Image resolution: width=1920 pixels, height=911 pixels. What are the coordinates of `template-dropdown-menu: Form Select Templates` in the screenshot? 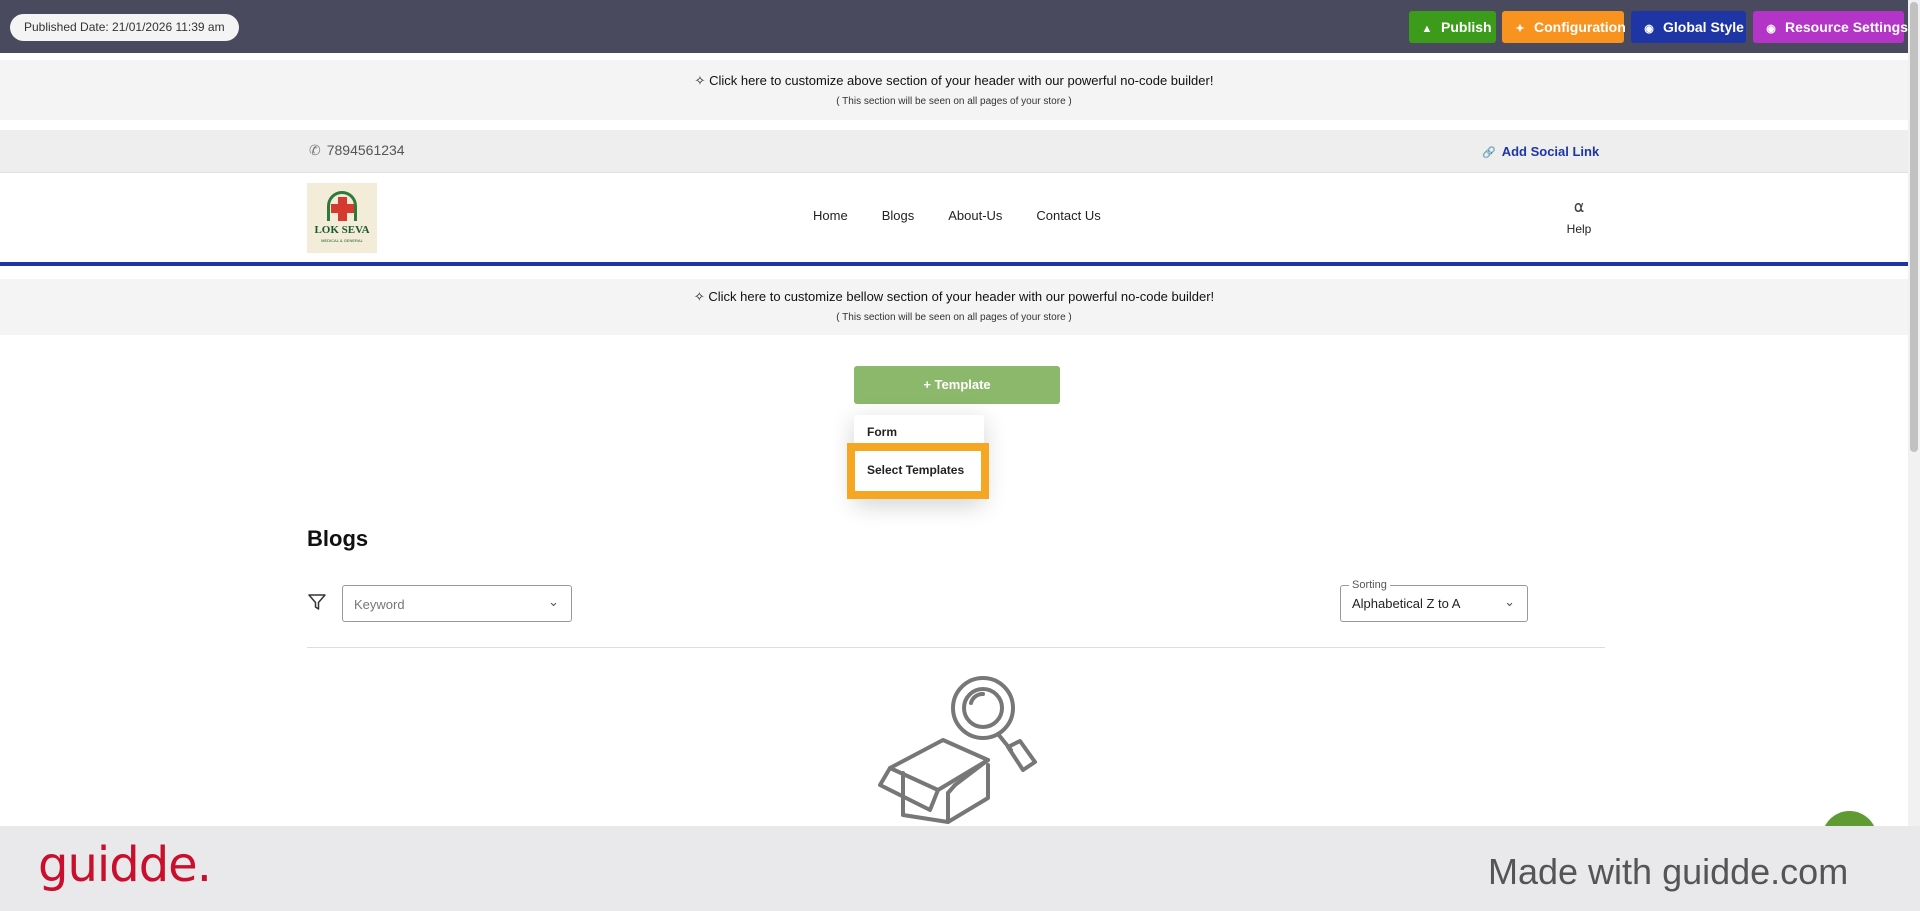 It's located at (918, 457).